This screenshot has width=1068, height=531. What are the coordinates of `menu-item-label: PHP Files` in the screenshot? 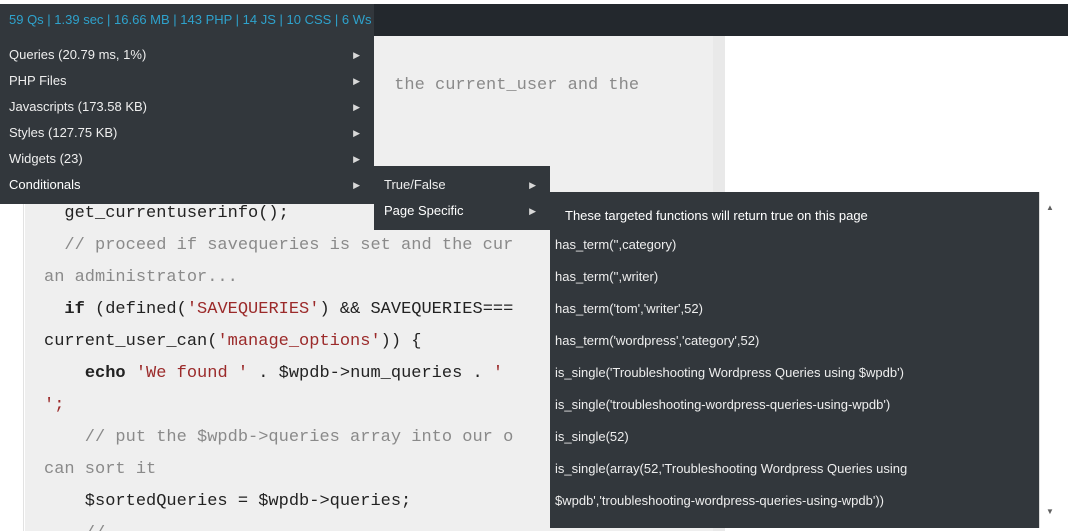 It's located at (38, 80).